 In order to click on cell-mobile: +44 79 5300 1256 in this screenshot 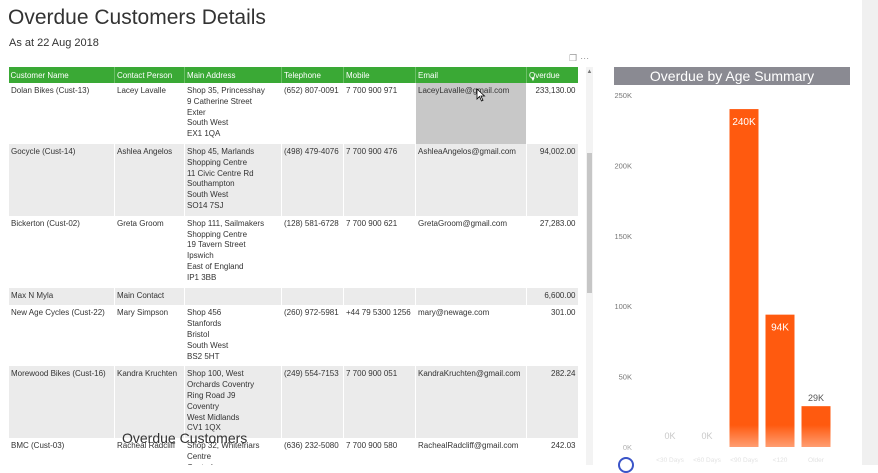, I will do `click(379, 336)`.